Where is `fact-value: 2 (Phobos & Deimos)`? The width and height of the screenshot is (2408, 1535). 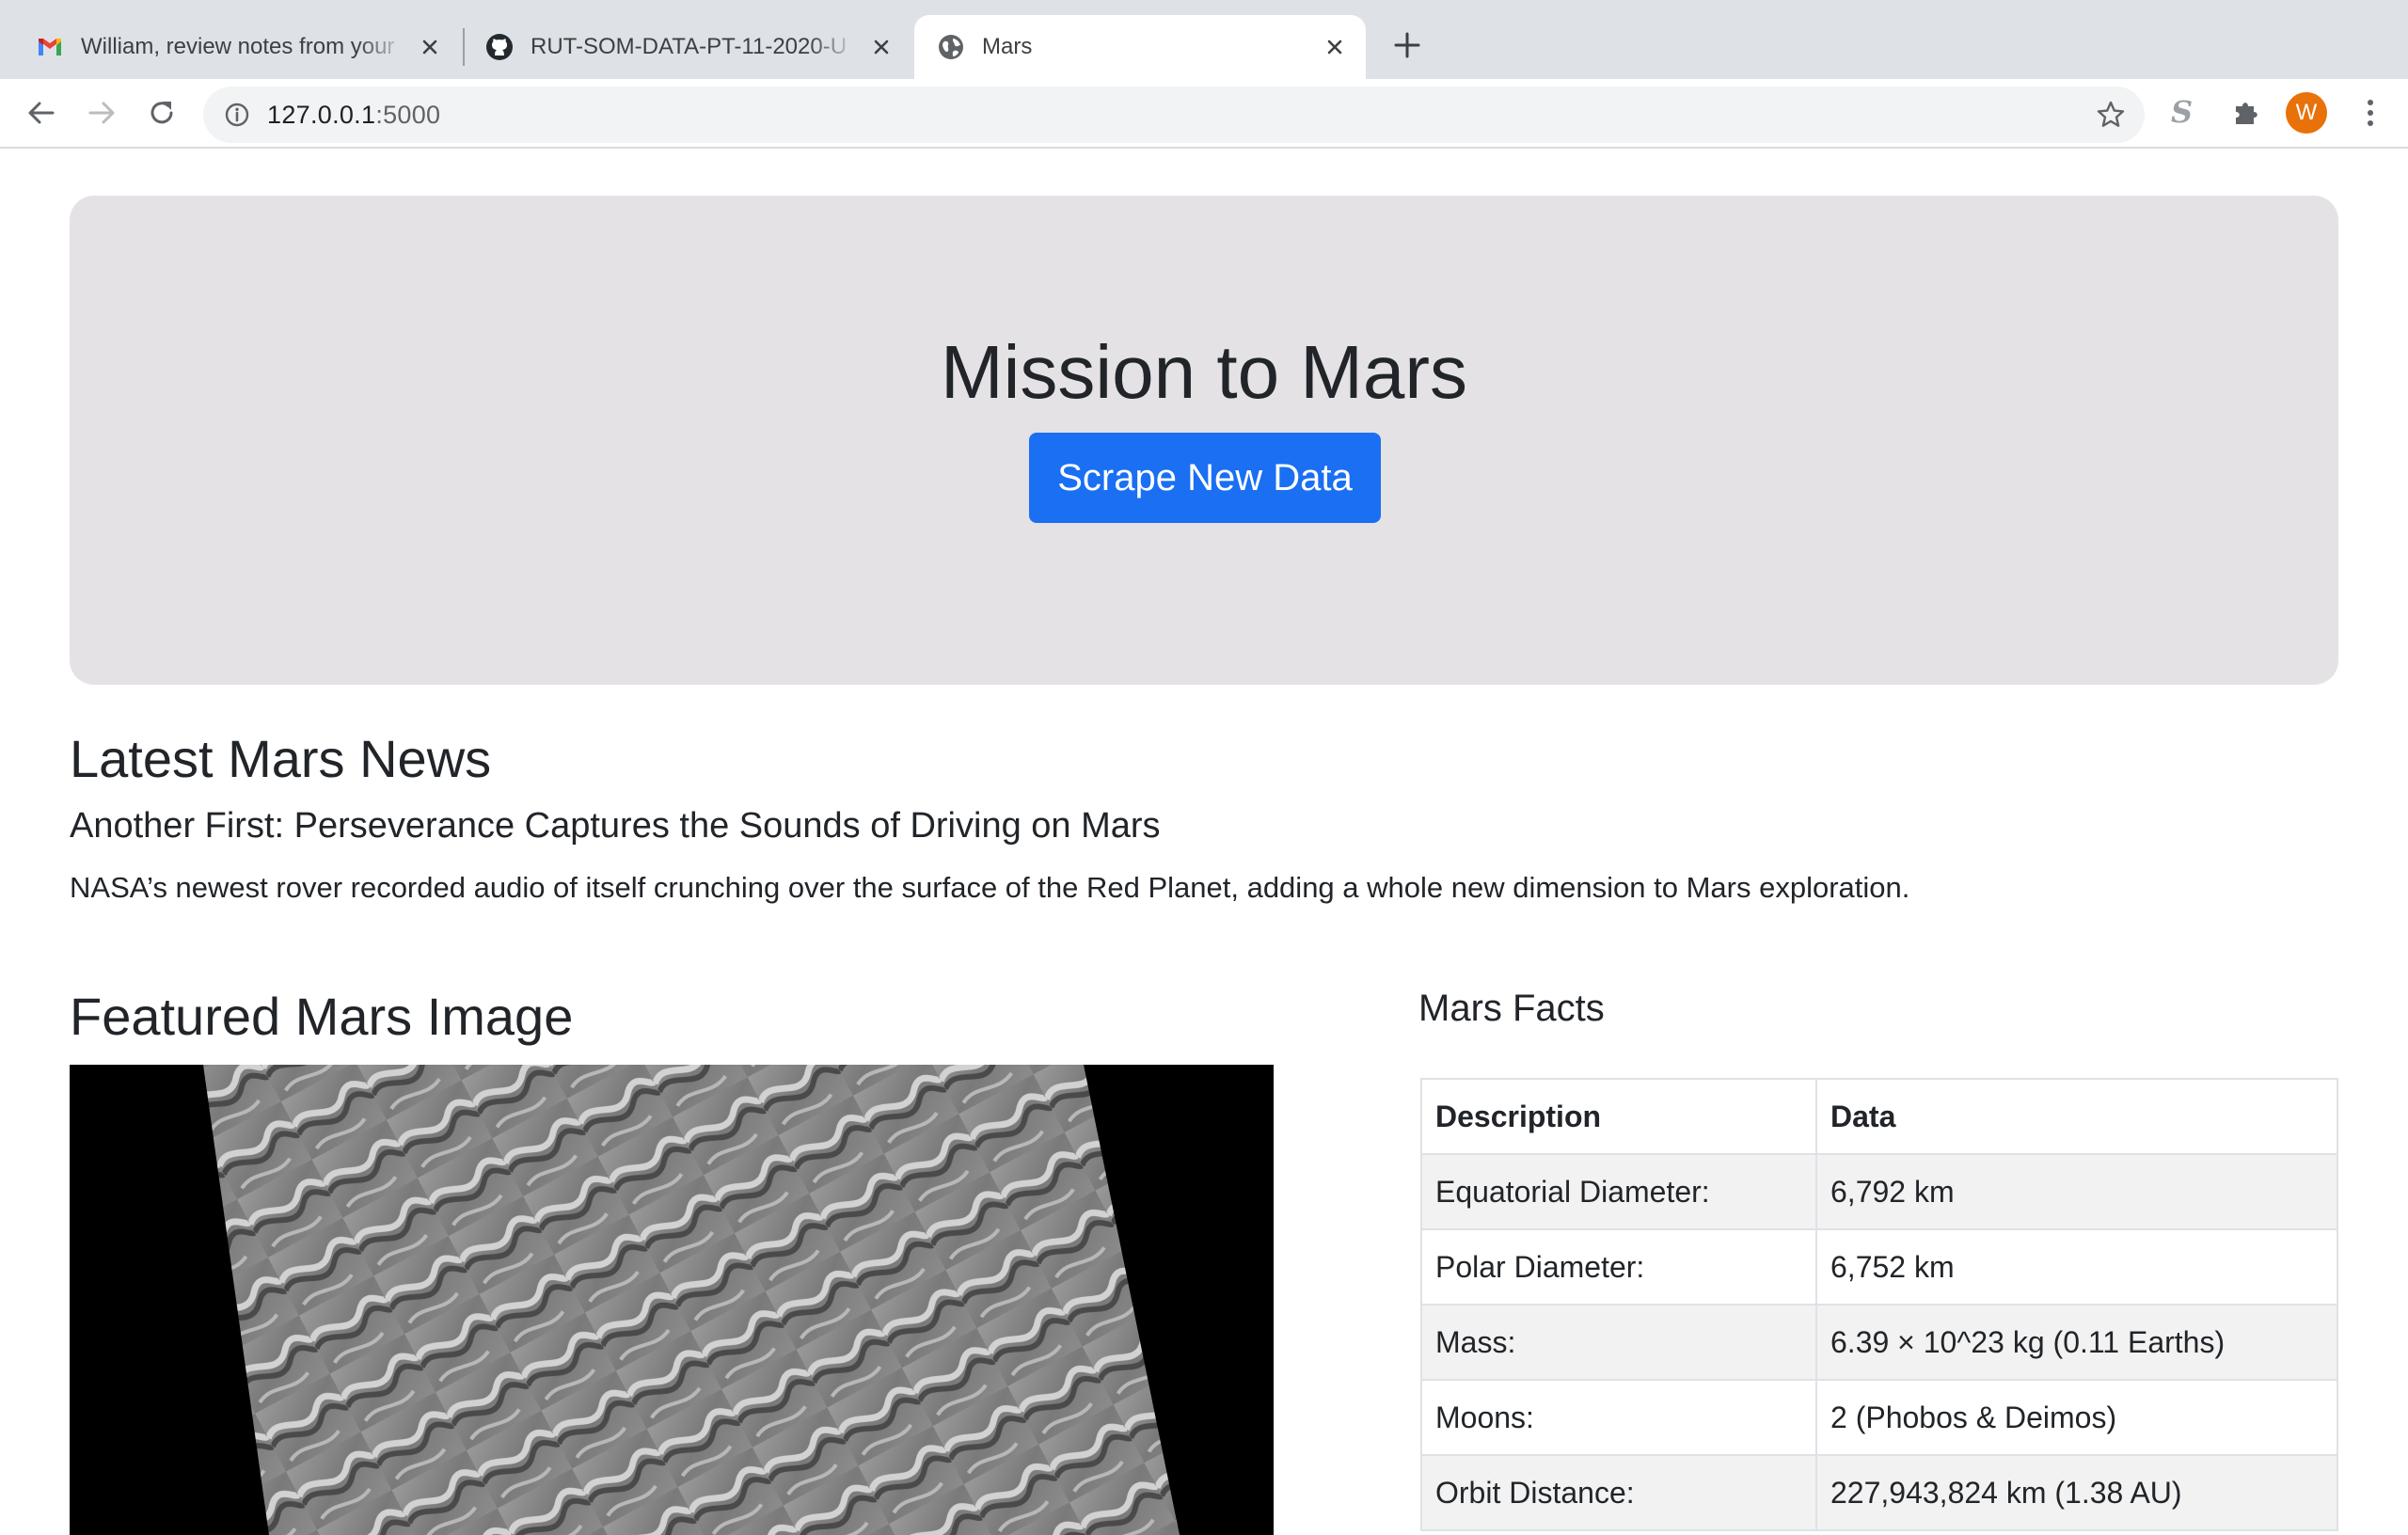 fact-value: 2 (Phobos & Deimos) is located at coordinates (2076, 1417).